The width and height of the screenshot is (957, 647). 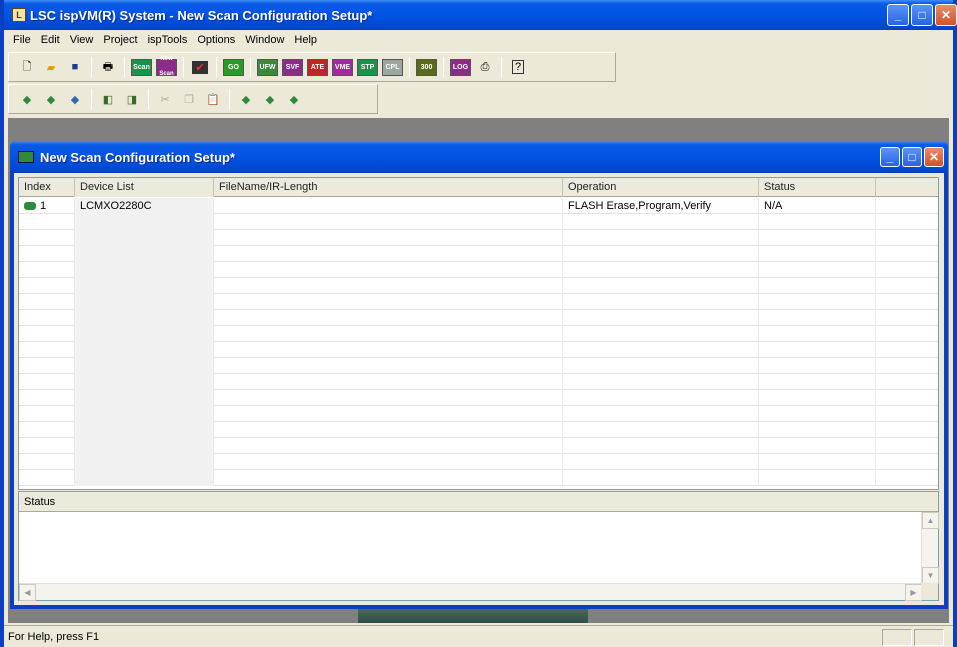 I want to click on menu-project: Project, so click(x=120, y=40).